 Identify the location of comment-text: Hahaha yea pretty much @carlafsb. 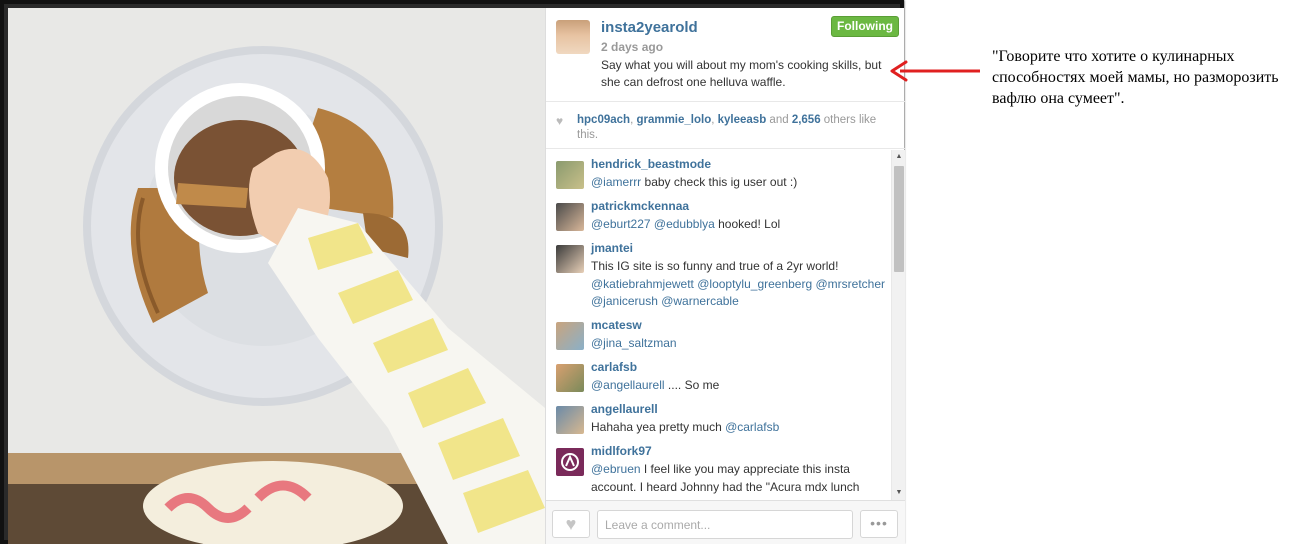
(738, 428).